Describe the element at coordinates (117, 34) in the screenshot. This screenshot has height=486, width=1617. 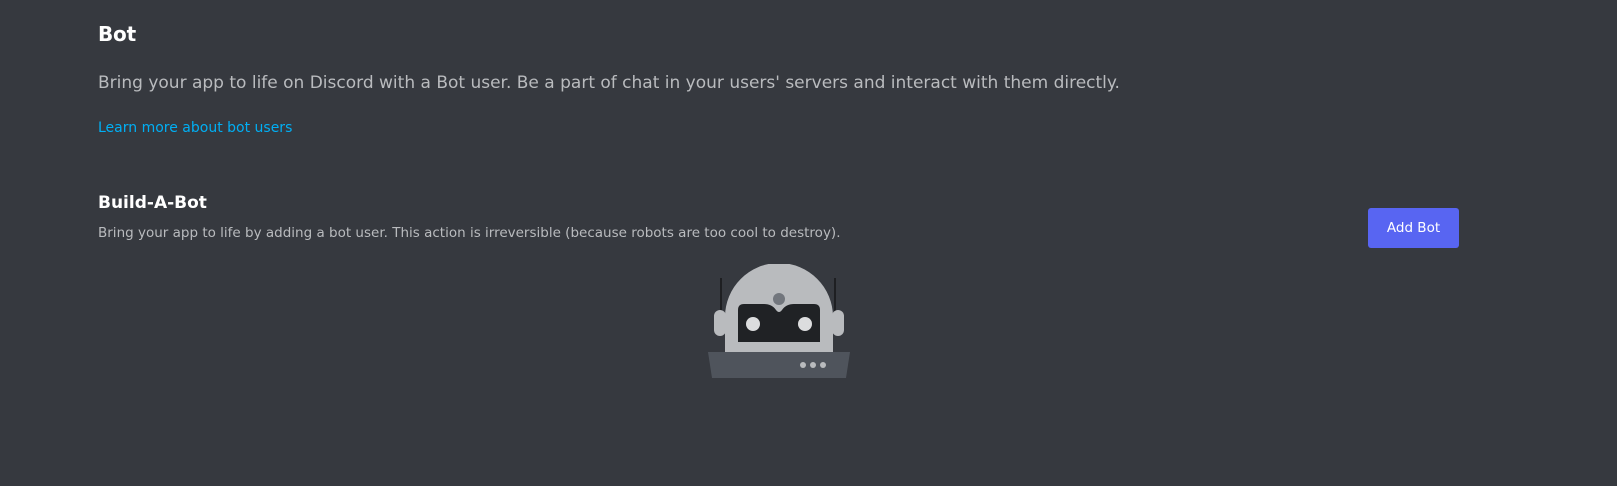
I see `page-title: Bot` at that location.